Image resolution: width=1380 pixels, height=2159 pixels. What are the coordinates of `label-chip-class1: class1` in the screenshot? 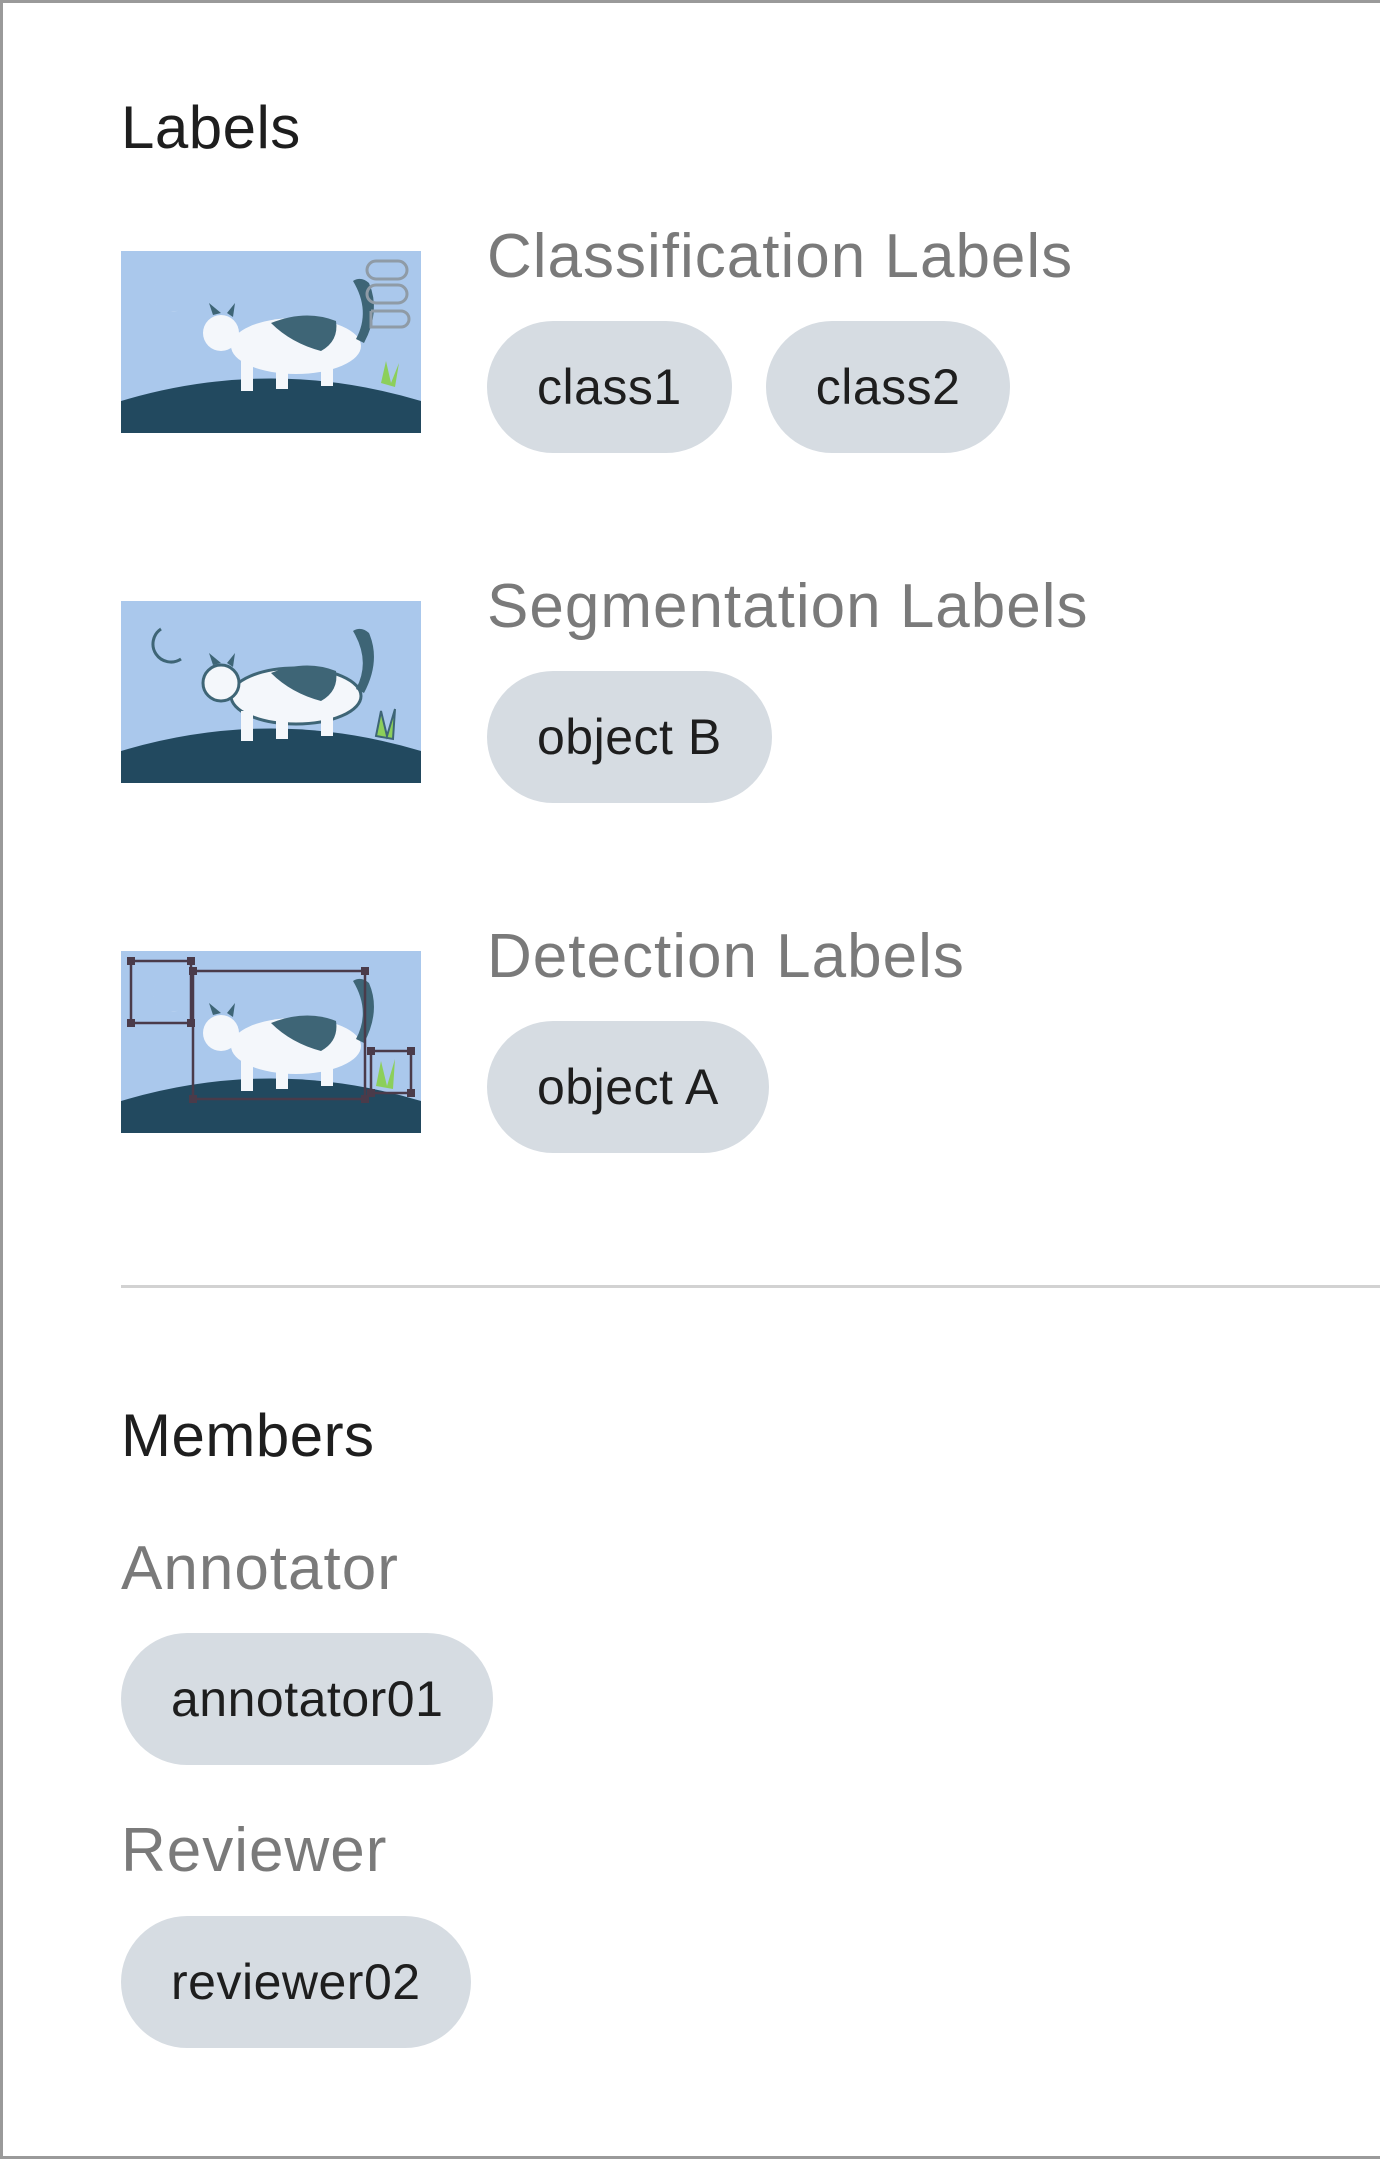 It's located at (609, 387).